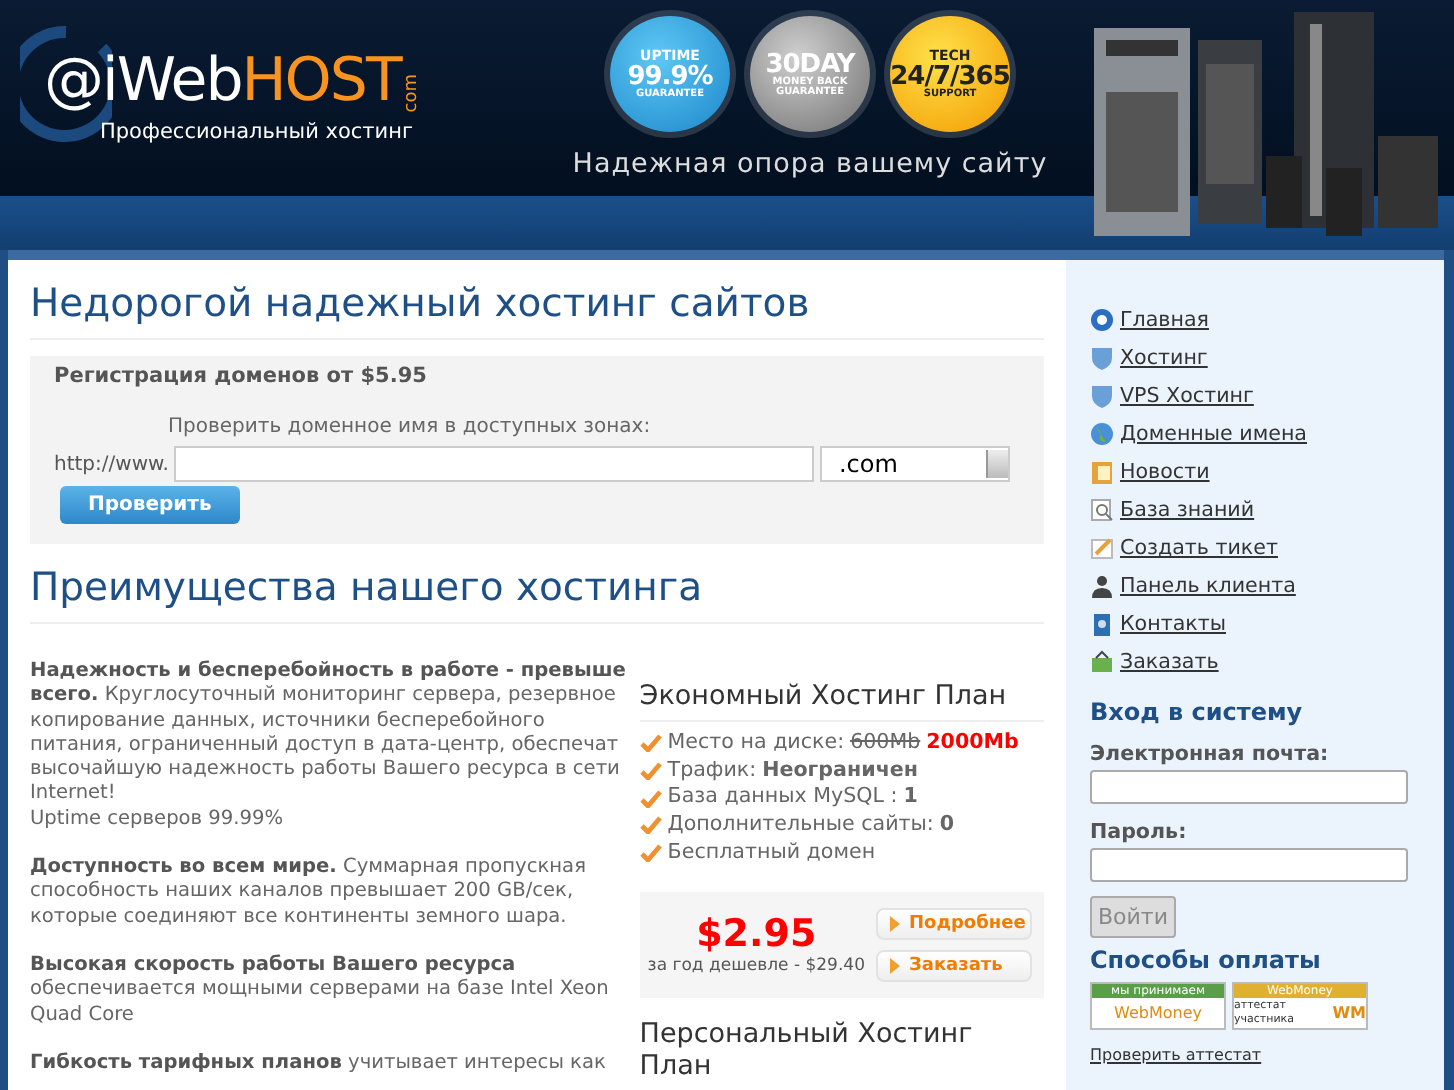  I want to click on paragraph: Высокая скорость работы Вашего ресурса обеспечивается мощными серверами на базе Intel Xeon Quad Core, so click(320, 990).